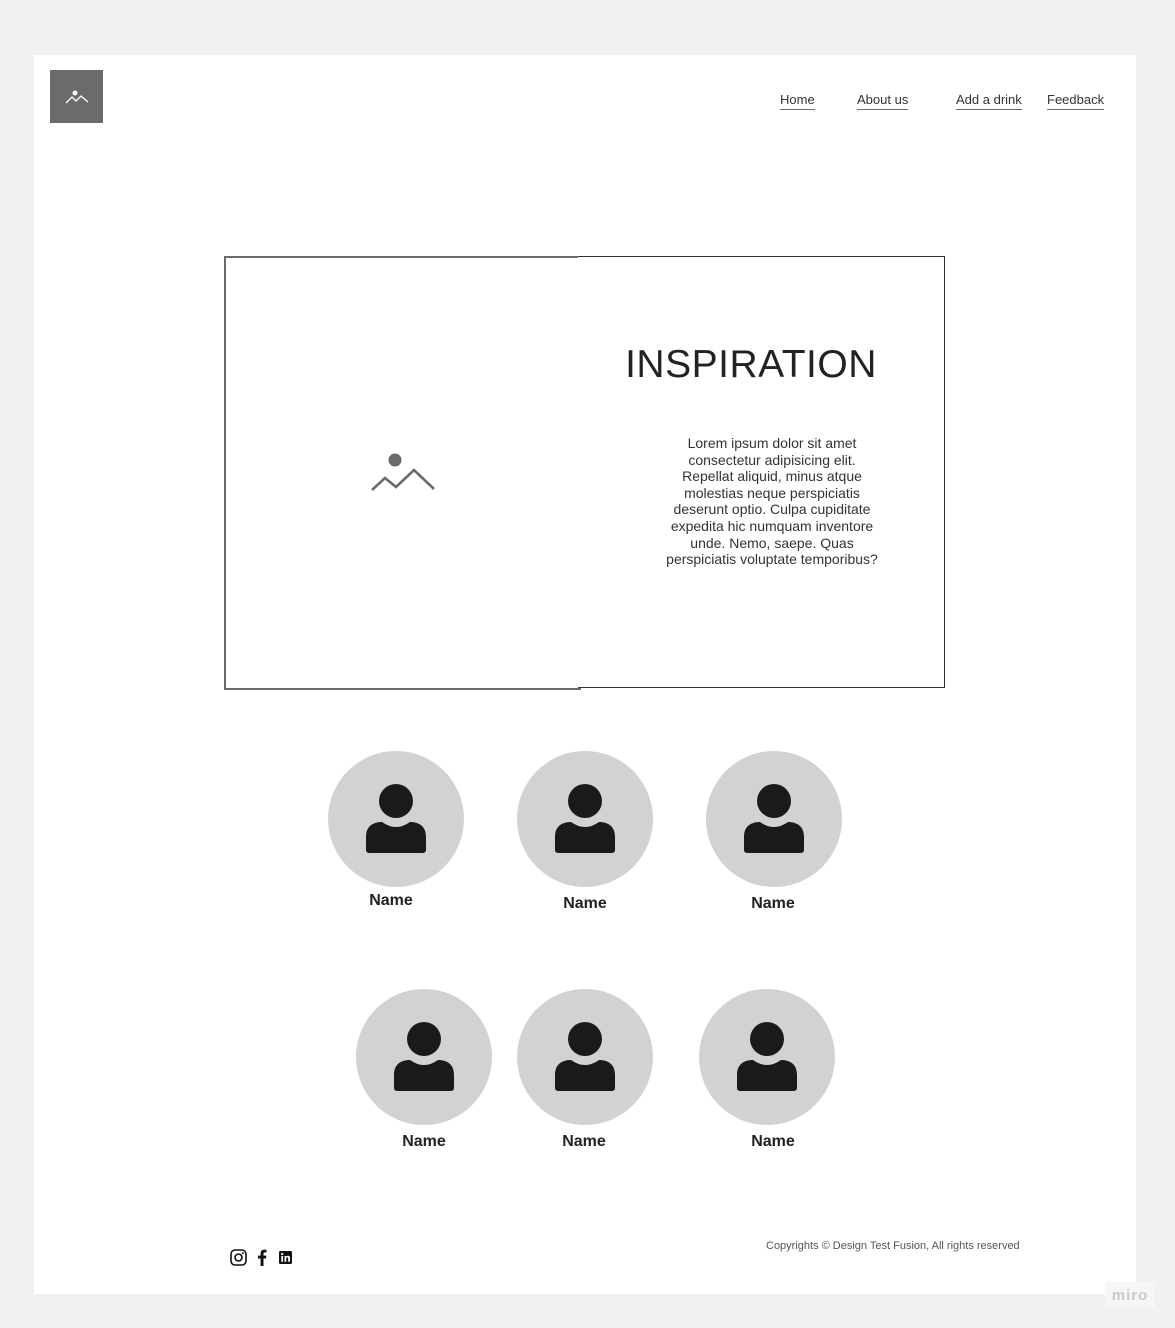  I want to click on instagram-link, so click(238, 1257).